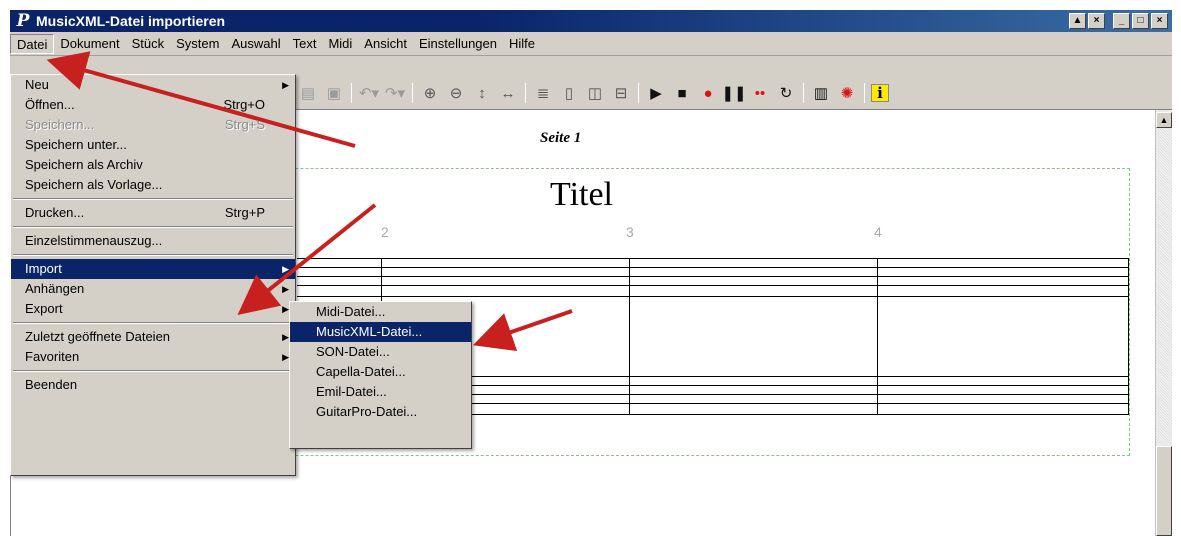  I want to click on menu-item-label: Neu, so click(37, 84).